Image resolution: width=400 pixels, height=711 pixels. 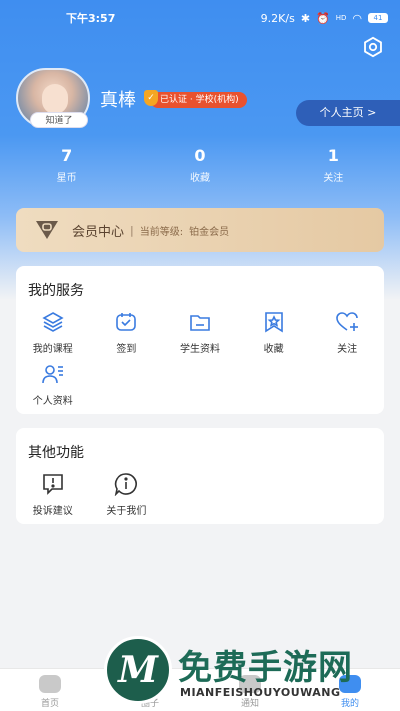 What do you see at coordinates (59, 120) in the screenshot?
I see `avatar-tag: 知道了` at bounding box center [59, 120].